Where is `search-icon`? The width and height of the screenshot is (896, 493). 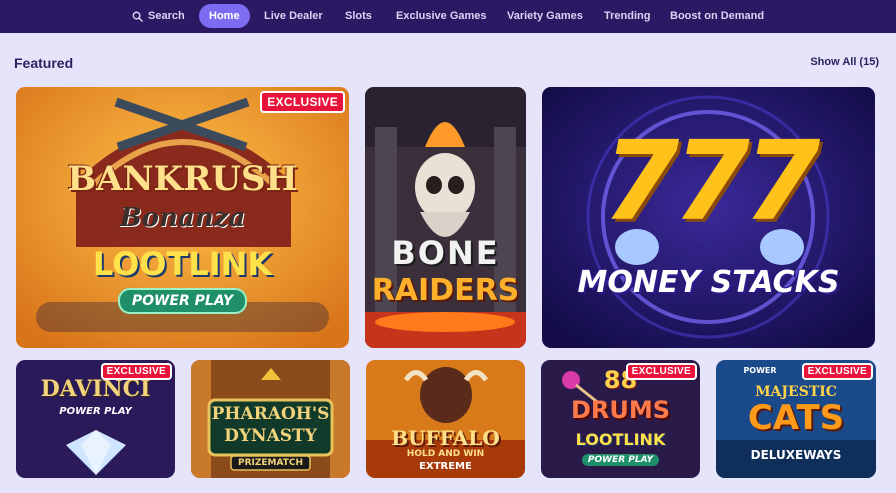
search-icon is located at coordinates (137, 16).